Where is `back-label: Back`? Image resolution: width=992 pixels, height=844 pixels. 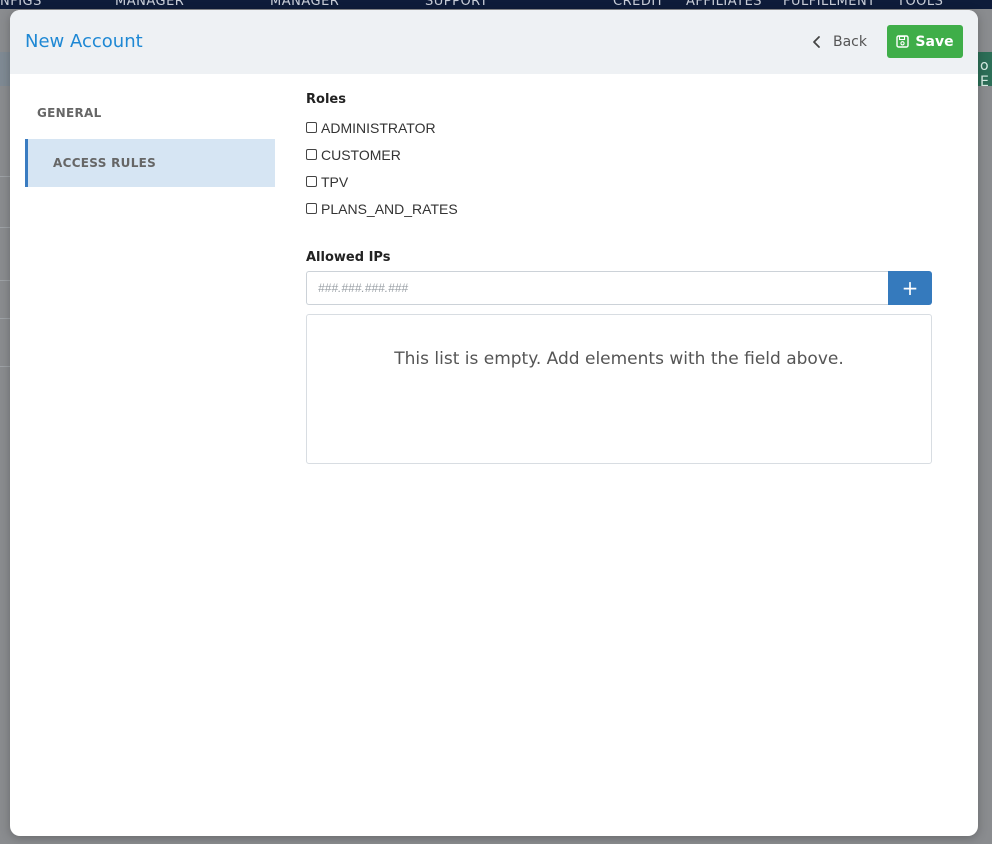 back-label: Back is located at coordinates (850, 42).